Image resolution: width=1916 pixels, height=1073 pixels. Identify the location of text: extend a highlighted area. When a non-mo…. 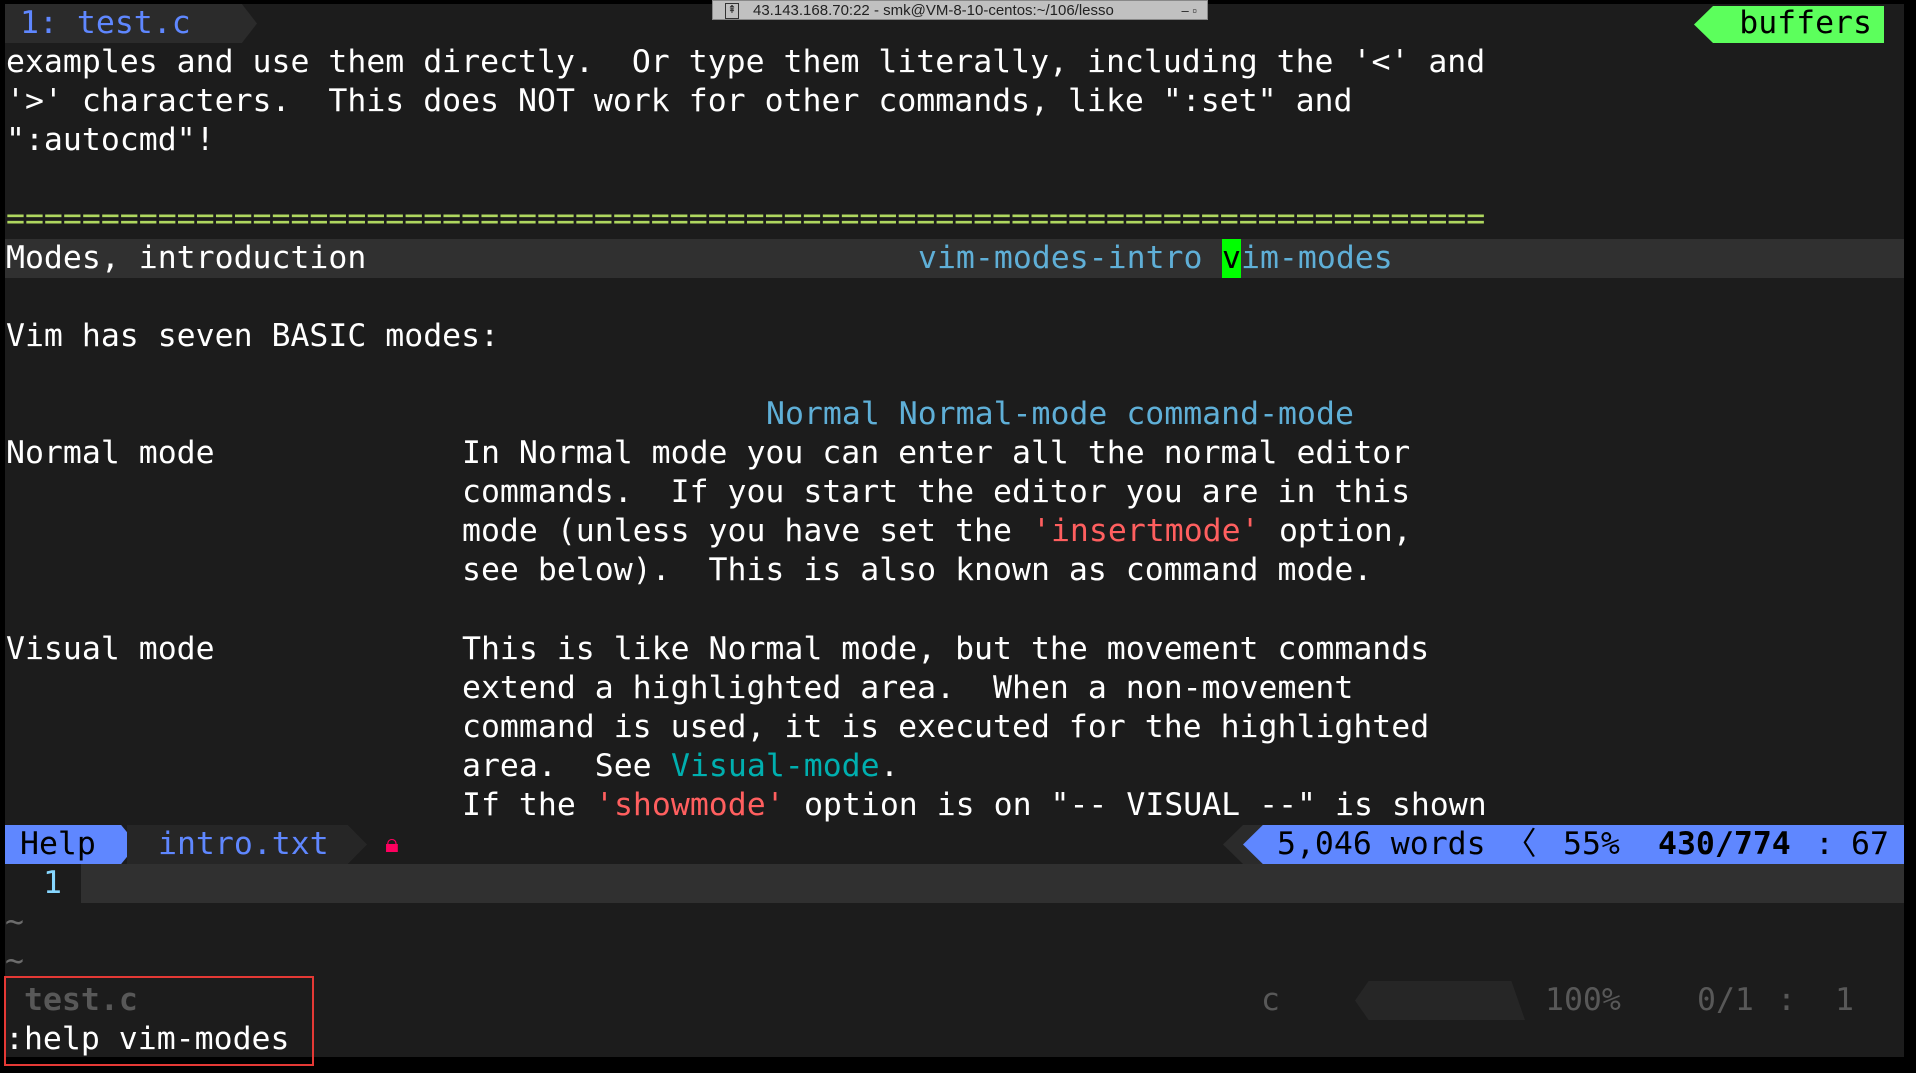
(908, 687).